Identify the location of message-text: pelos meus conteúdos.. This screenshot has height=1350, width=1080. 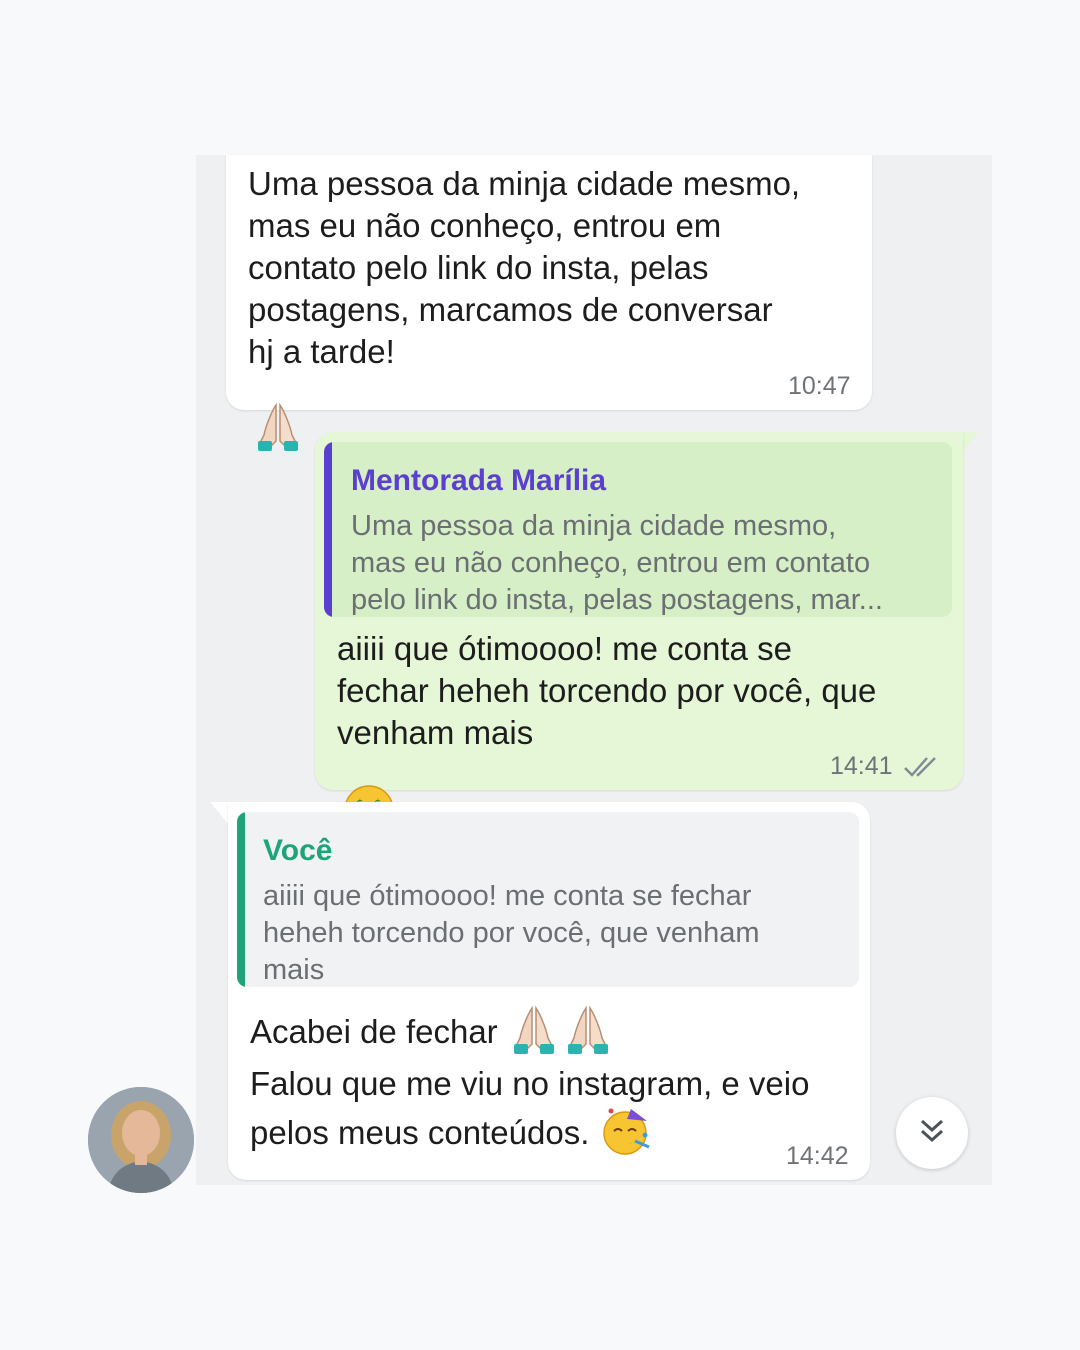
(420, 1132).